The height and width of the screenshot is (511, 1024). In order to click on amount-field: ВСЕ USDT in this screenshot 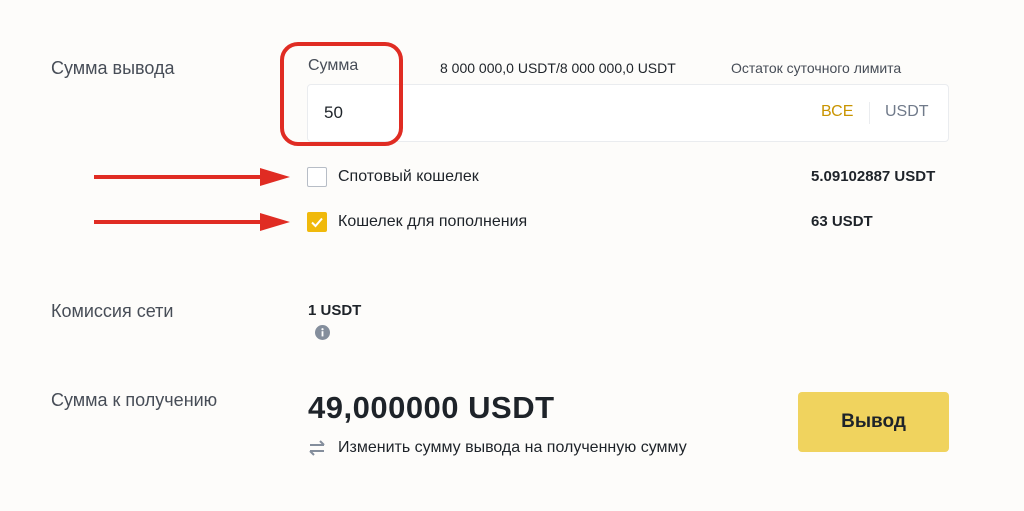, I will do `click(628, 113)`.